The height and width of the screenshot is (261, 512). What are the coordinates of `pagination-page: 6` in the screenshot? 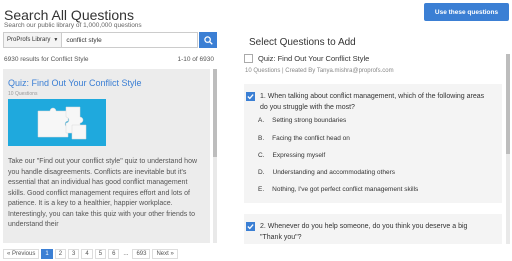 It's located at (114, 254).